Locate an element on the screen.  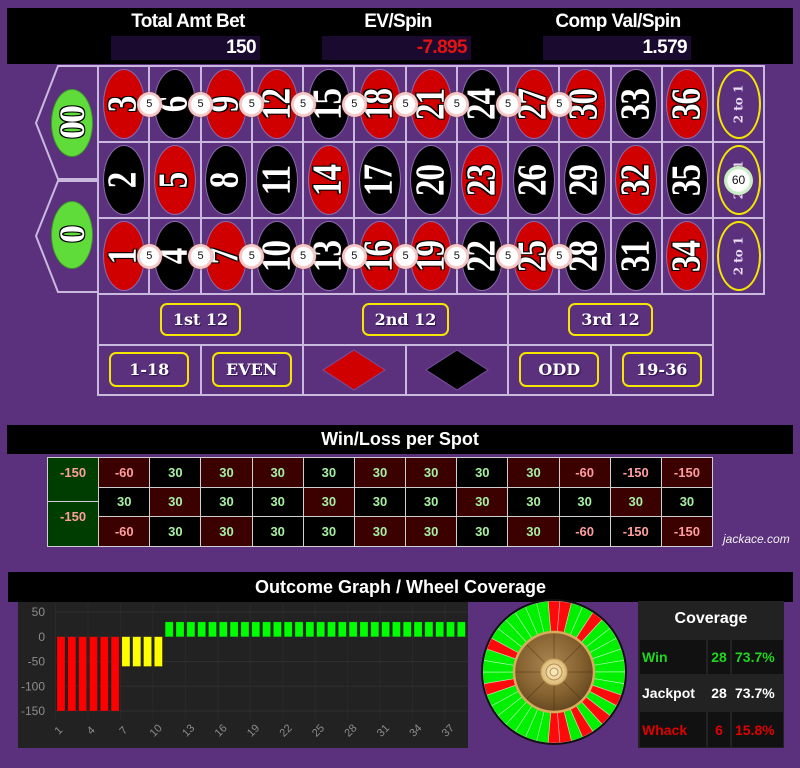
outside-bet-1-18: 1-18 is located at coordinates (149, 369).